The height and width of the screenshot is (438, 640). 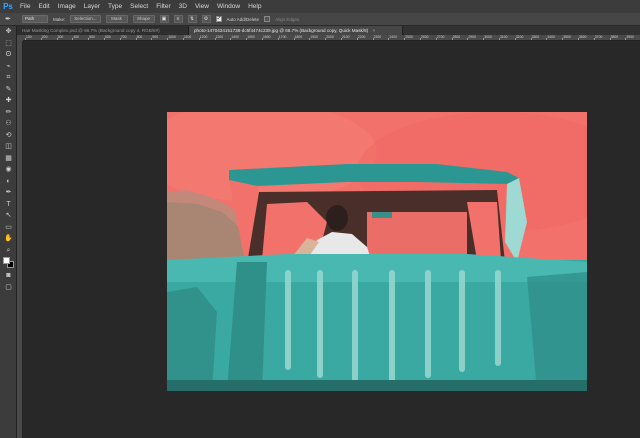 I want to click on quick-select-icon: ⌁, so click(x=8, y=67).